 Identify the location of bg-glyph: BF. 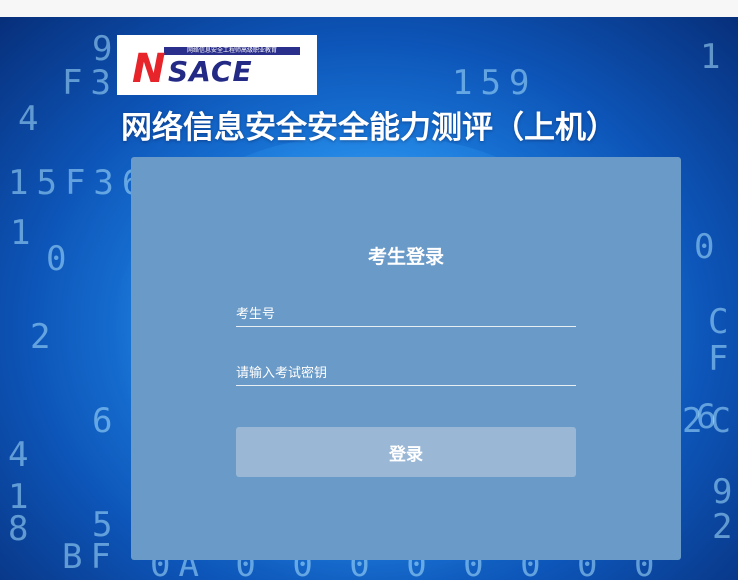
(90, 557).